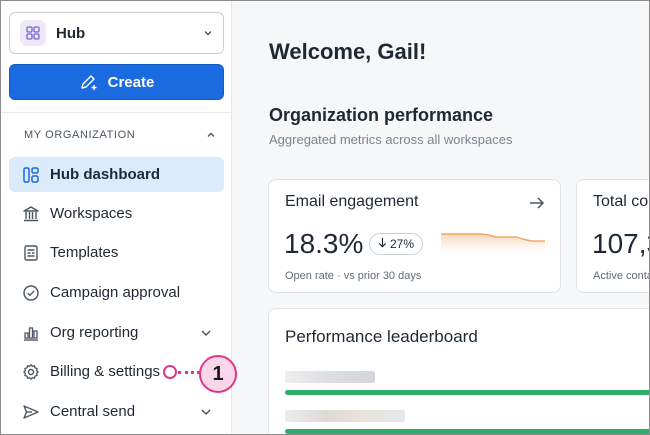 The image size is (650, 435). Describe the element at coordinates (31, 293) in the screenshot. I see `check-circle-icon` at that location.